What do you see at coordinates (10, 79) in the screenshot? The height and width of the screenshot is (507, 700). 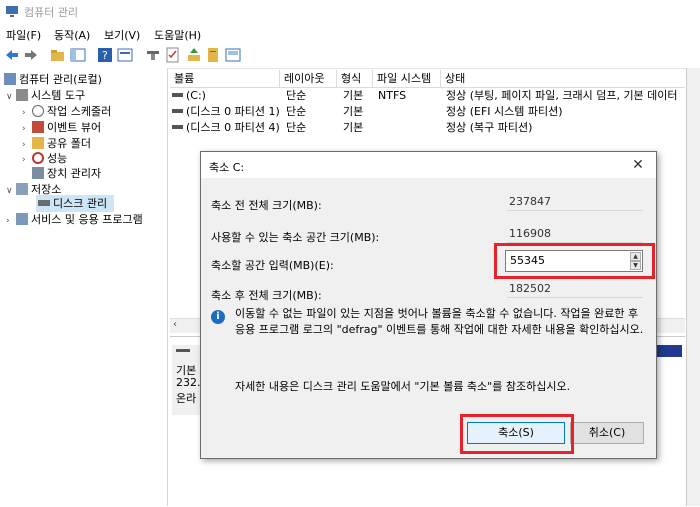 I see `computer-icon` at bounding box center [10, 79].